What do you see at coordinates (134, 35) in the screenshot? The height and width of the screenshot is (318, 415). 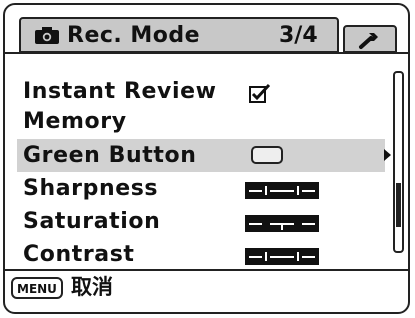 I see `menu-title: Rec. Mode` at bounding box center [134, 35].